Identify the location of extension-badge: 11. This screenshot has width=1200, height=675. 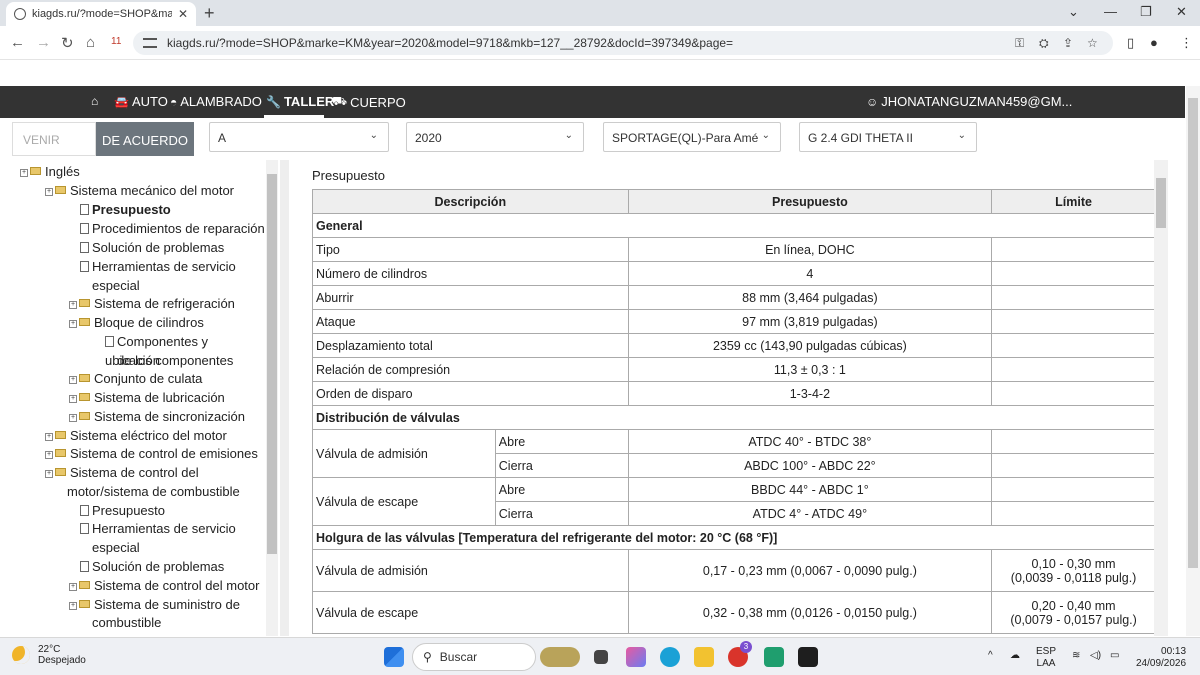
(116, 41).